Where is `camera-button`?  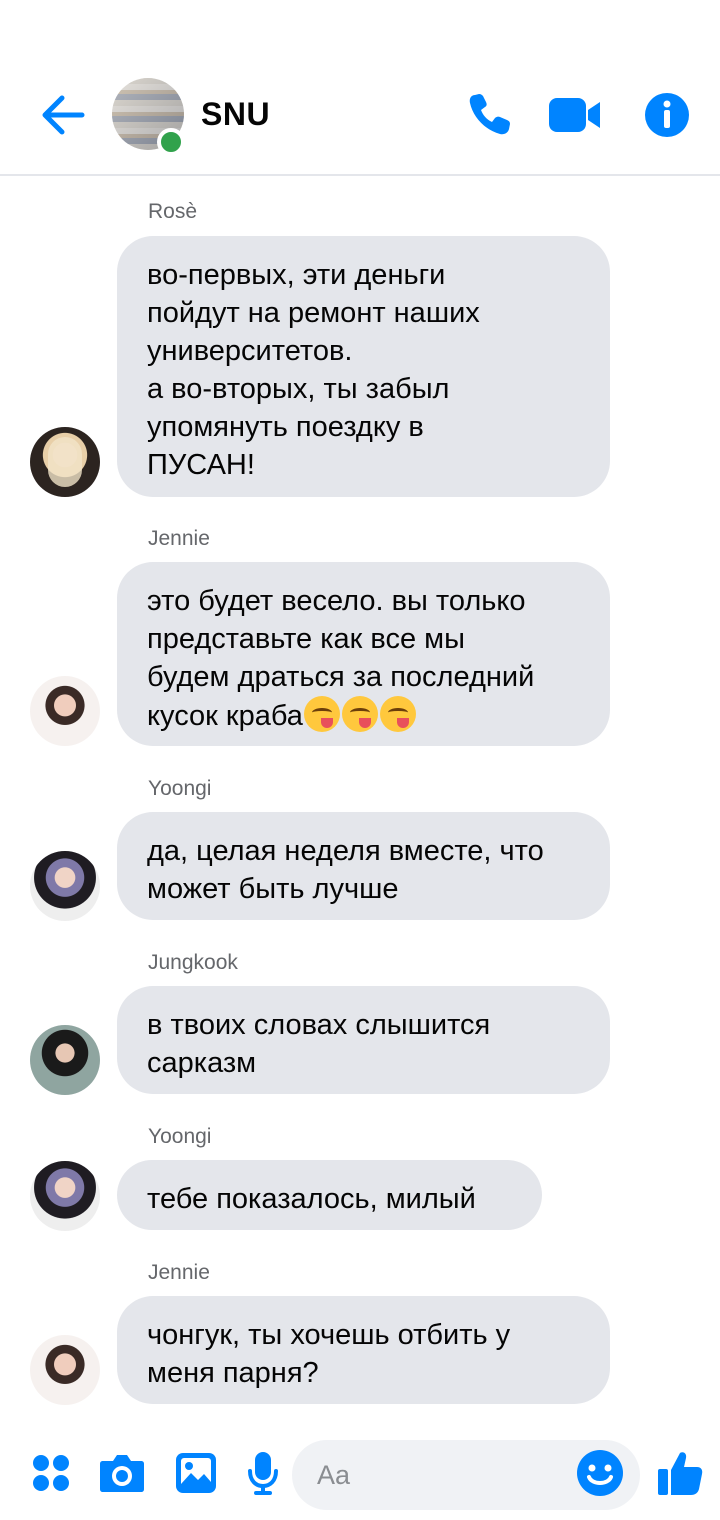
camera-button is located at coordinates (122, 1473).